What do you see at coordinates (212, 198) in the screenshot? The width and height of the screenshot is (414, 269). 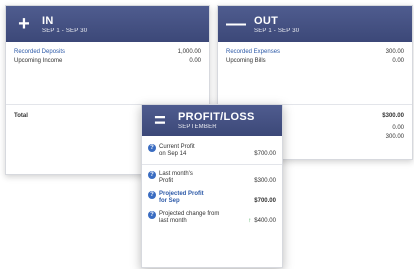 I see `projected-profit-item: ? Projected Profit for Sep $700.00` at bounding box center [212, 198].